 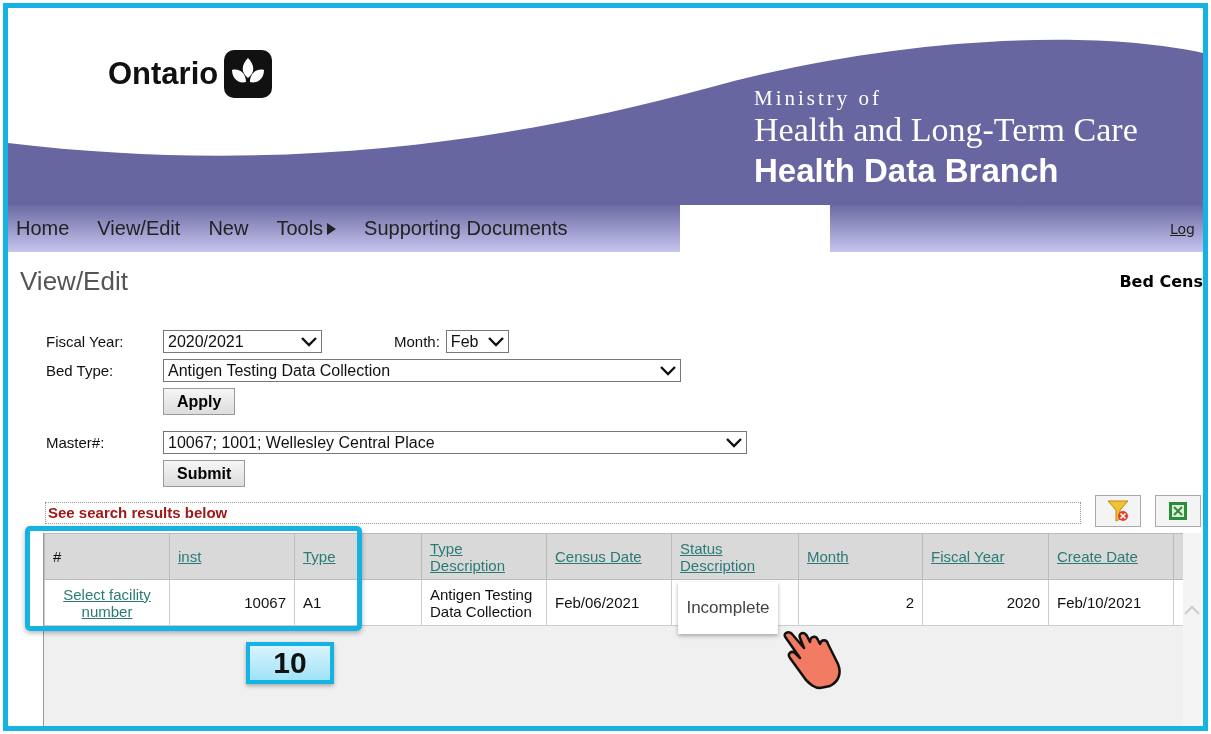 I want to click on table-cell: Feb/06/2021, so click(x=609, y=602).